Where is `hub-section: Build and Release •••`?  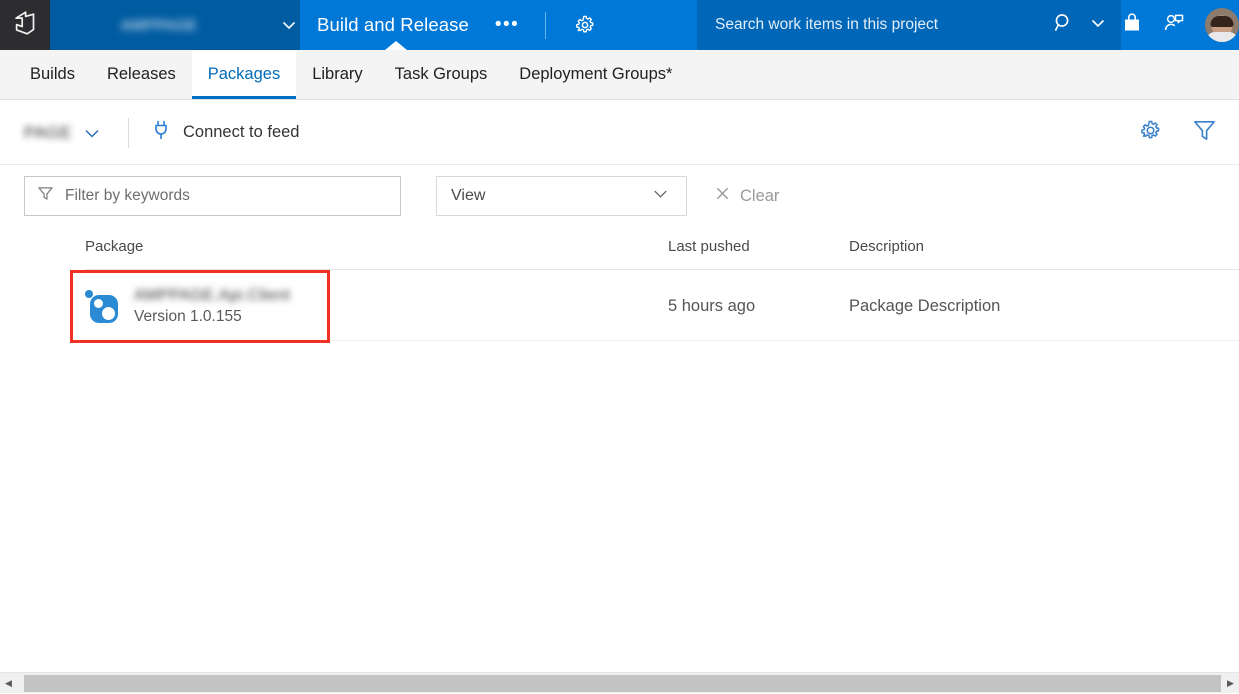
hub-section: Build and Release ••• is located at coordinates (498, 25).